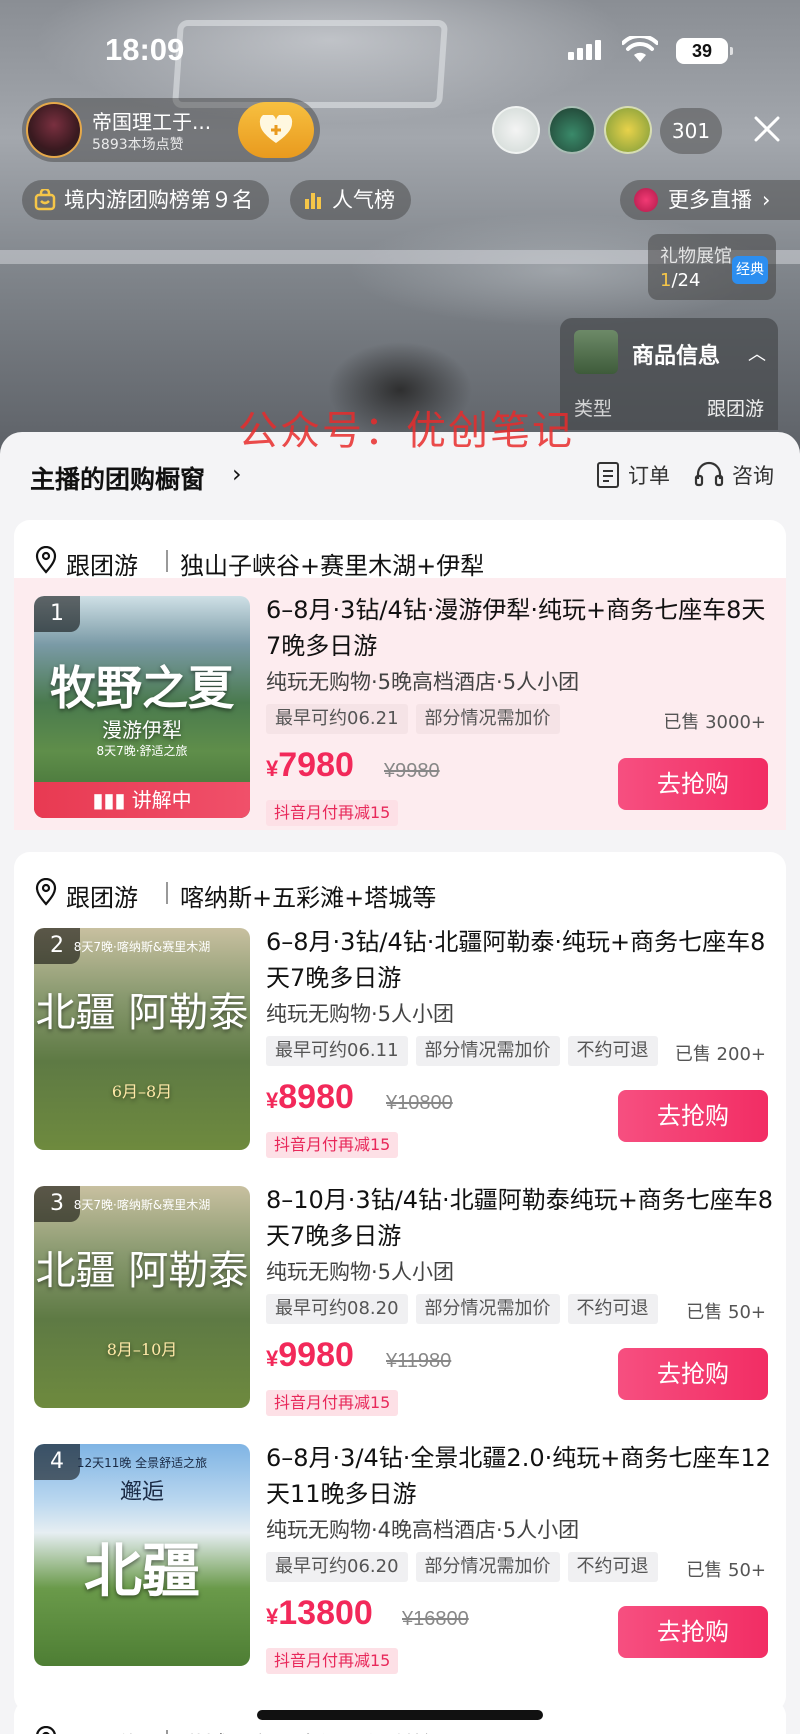 The image size is (800, 1734). I want to click on popularity-chip-label: 人气榜, so click(363, 200).